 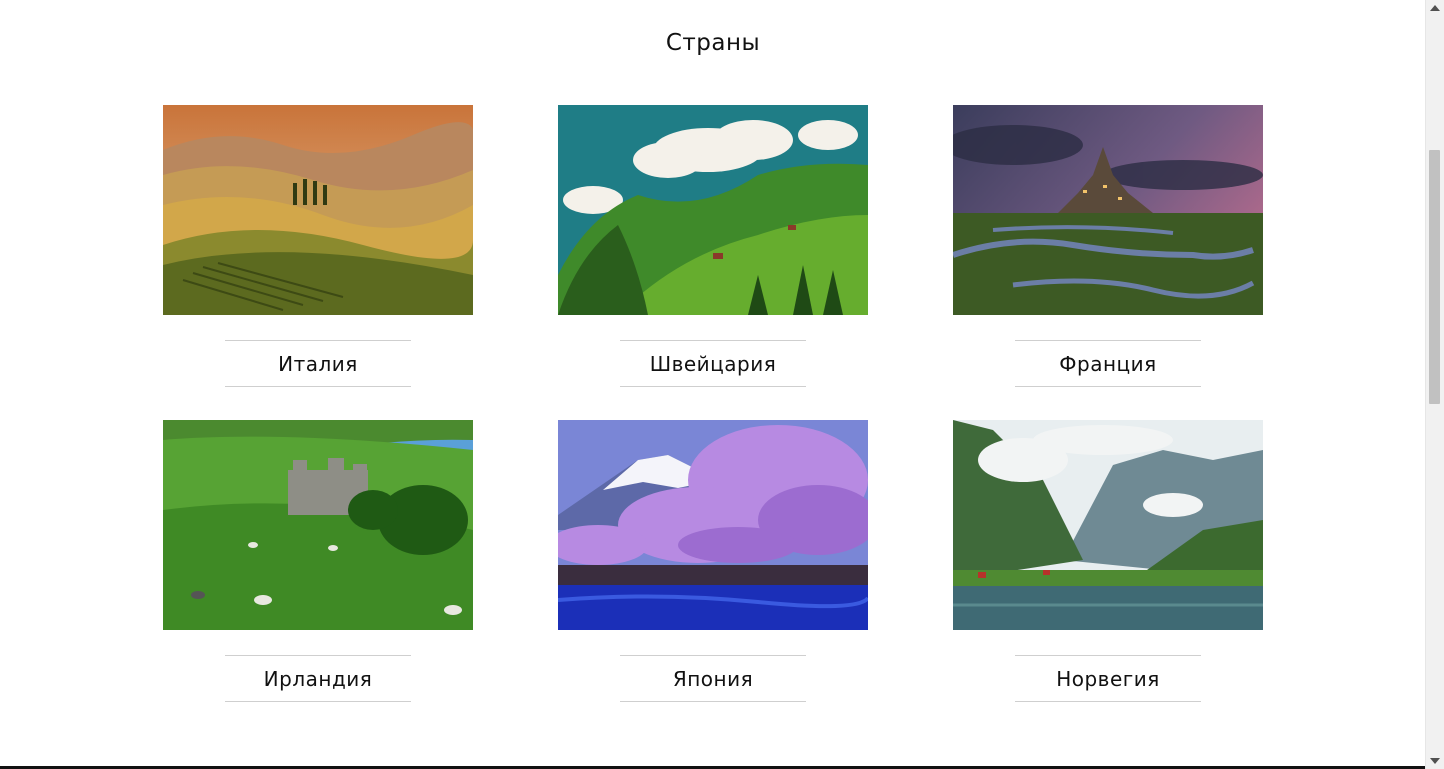 What do you see at coordinates (318, 363) in the screenshot?
I see `country-name-italy: Италия` at bounding box center [318, 363].